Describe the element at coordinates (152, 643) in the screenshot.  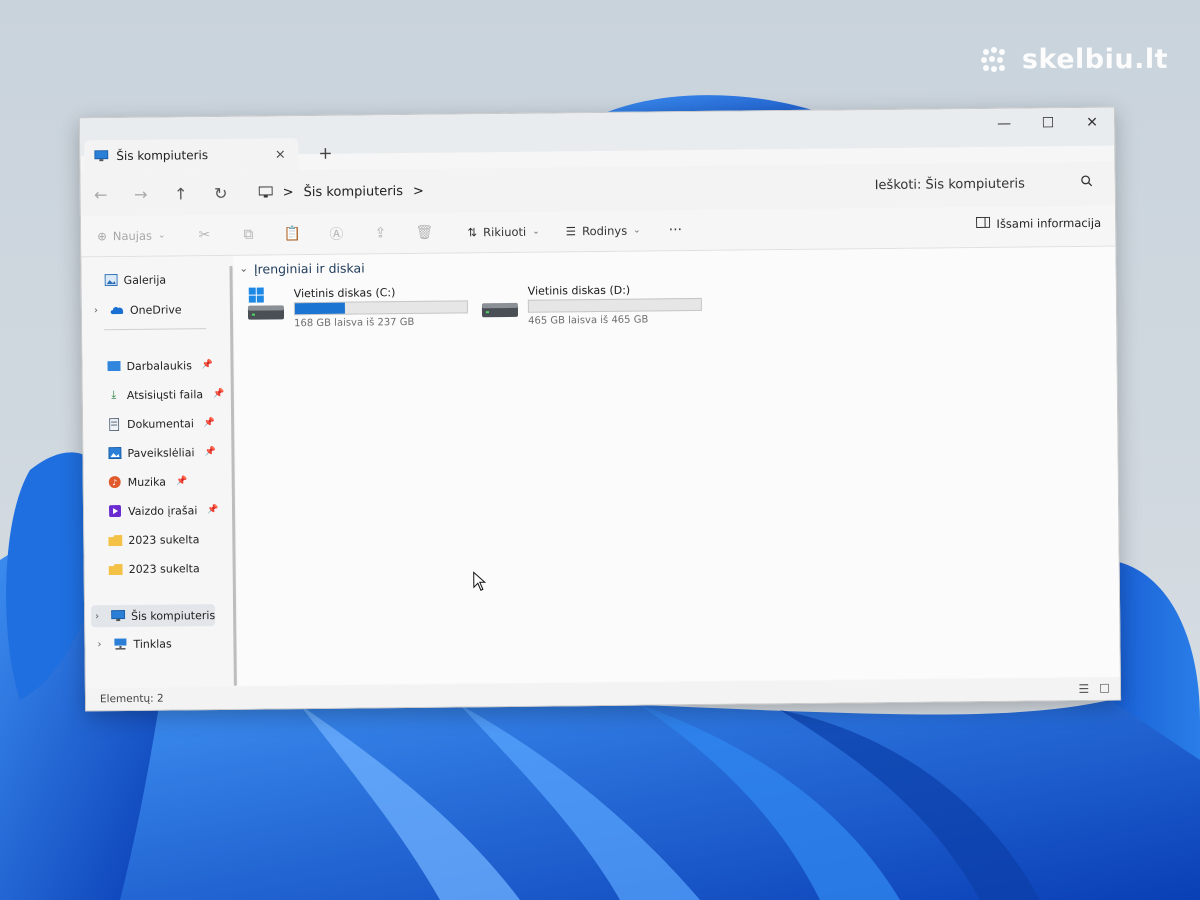
I see `sidebar-item-label: Tinklas` at that location.